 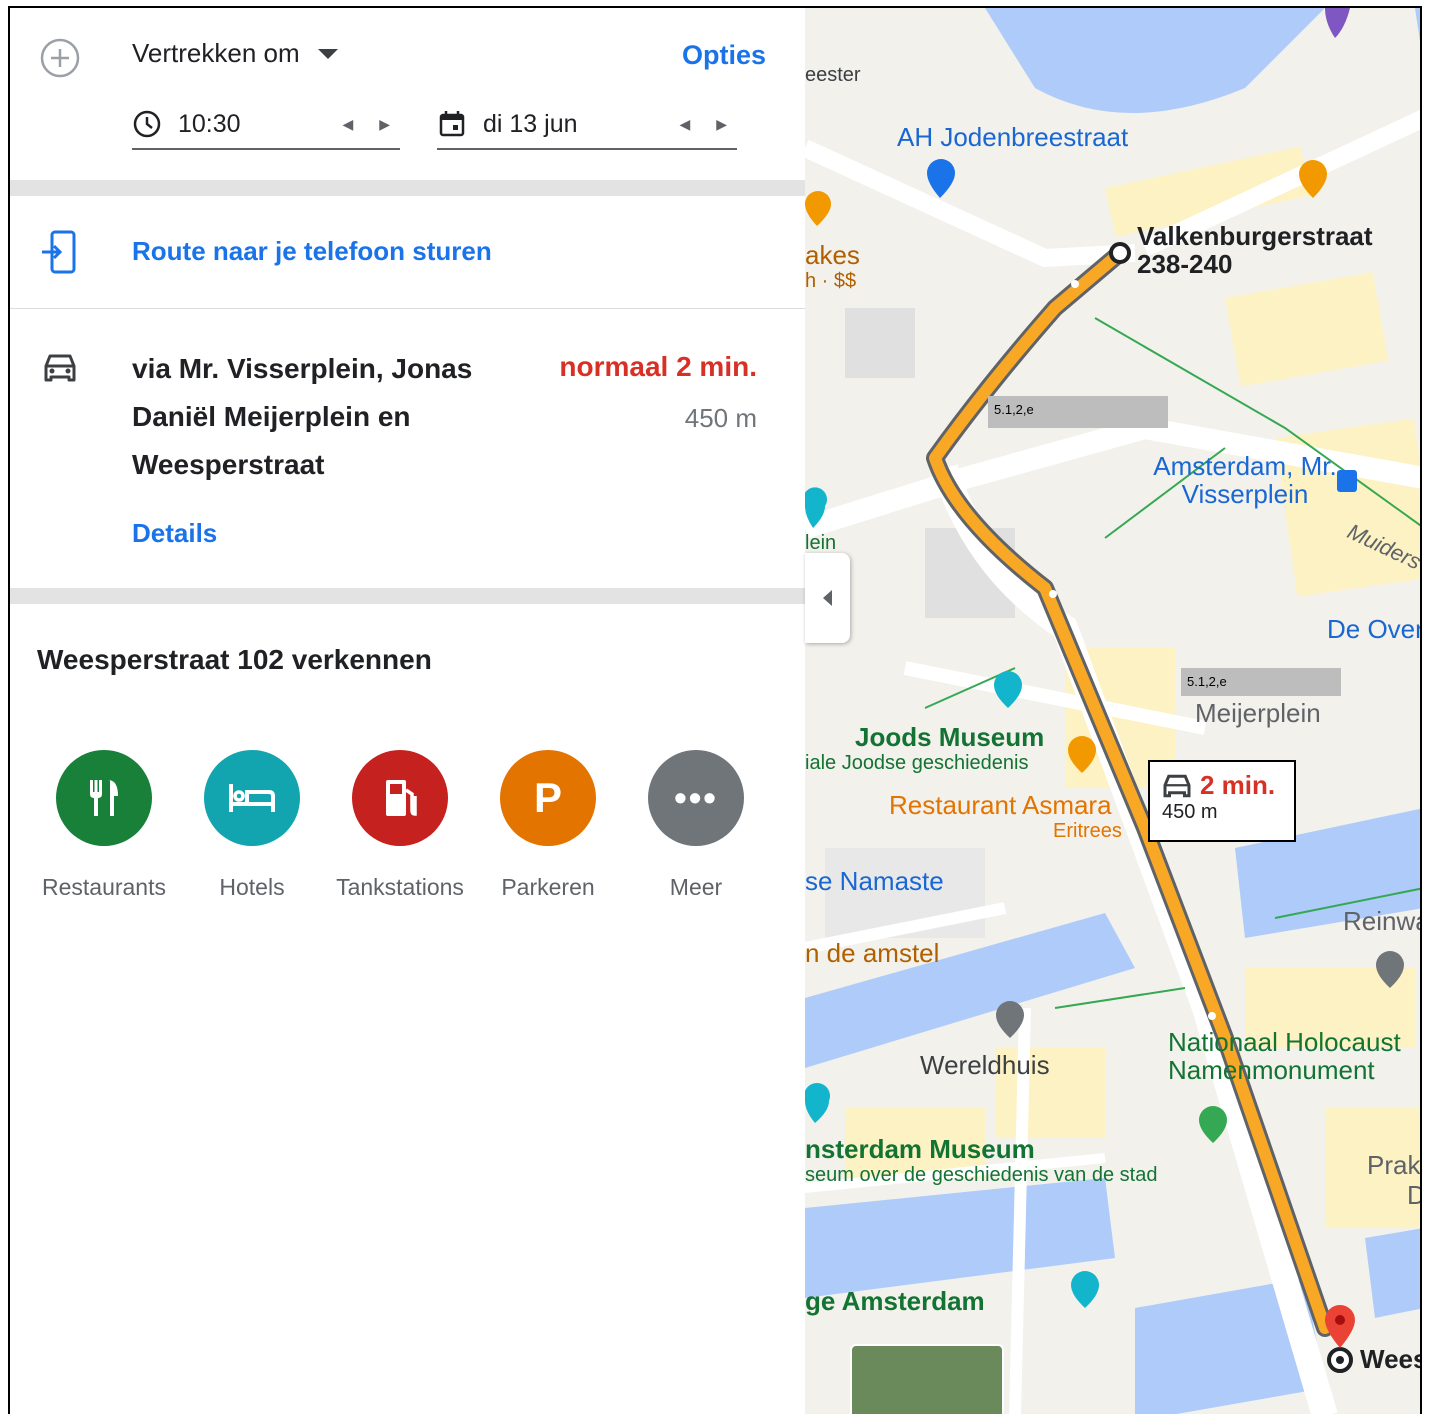 What do you see at coordinates (548, 887) in the screenshot?
I see `category-label: Parkeren` at bounding box center [548, 887].